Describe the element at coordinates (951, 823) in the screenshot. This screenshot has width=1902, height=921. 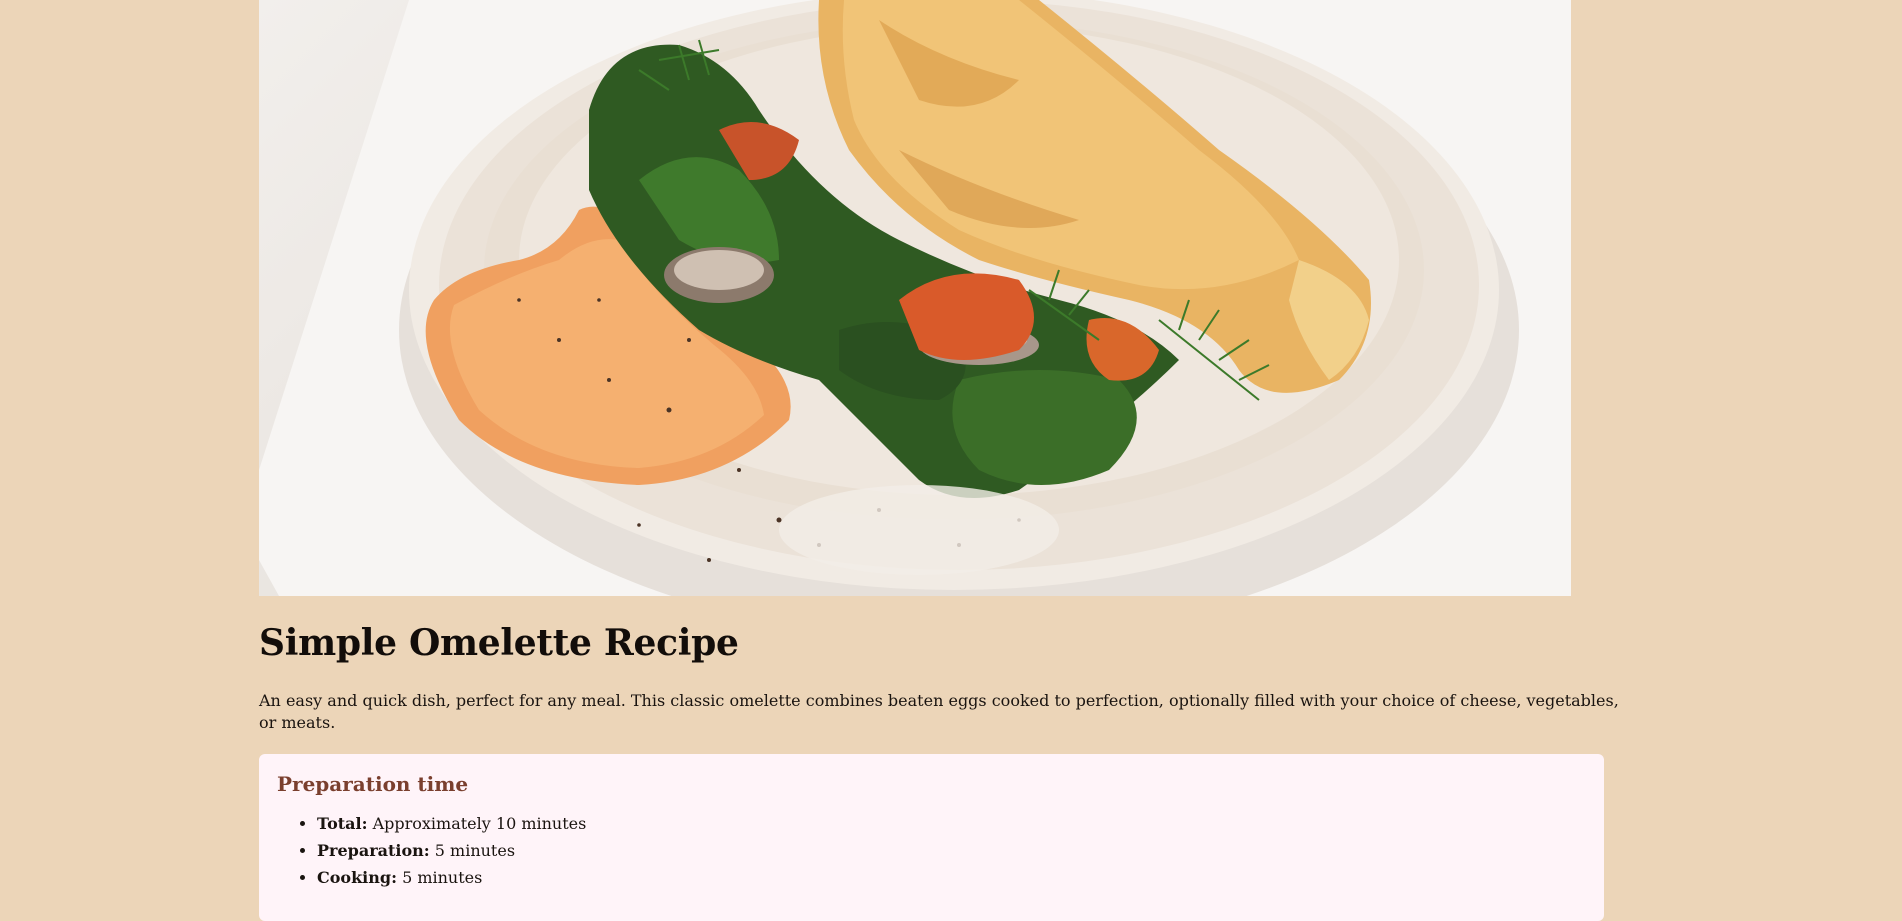
I see `list-item: Total: Approximately 10 minutes` at that location.